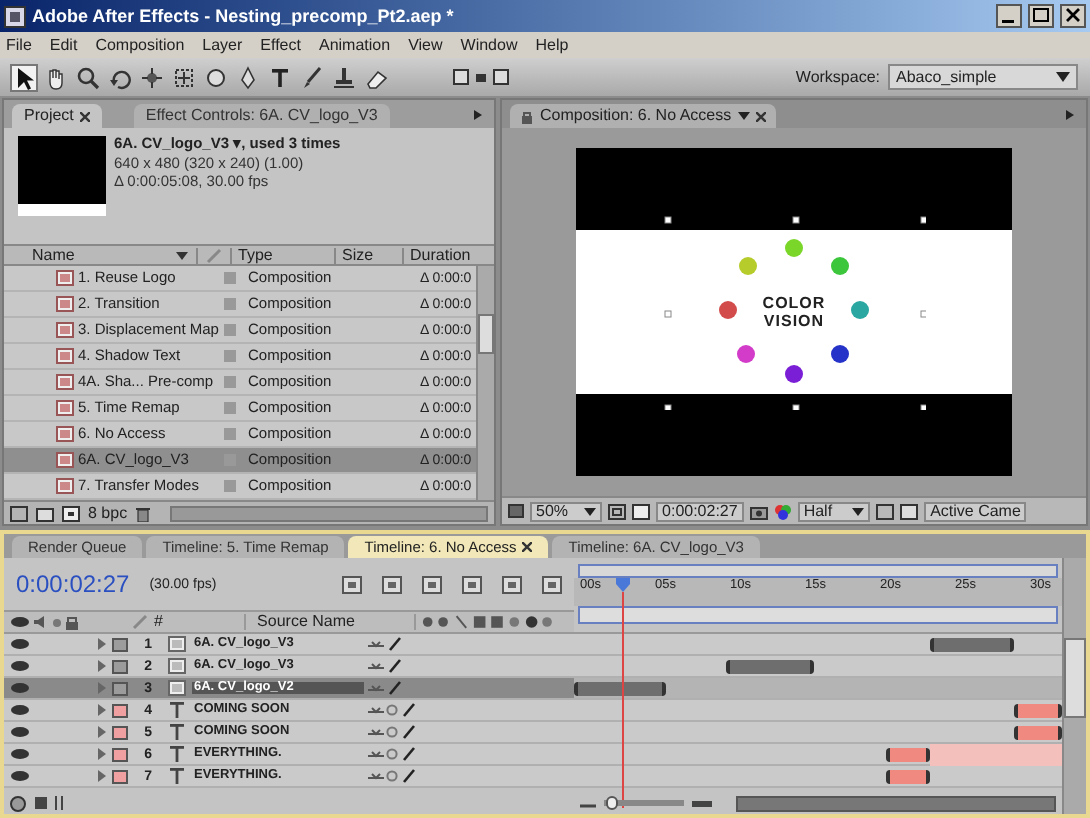 The height and width of the screenshot is (818, 1090). I want to click on zoom-icon, so click(88, 77).